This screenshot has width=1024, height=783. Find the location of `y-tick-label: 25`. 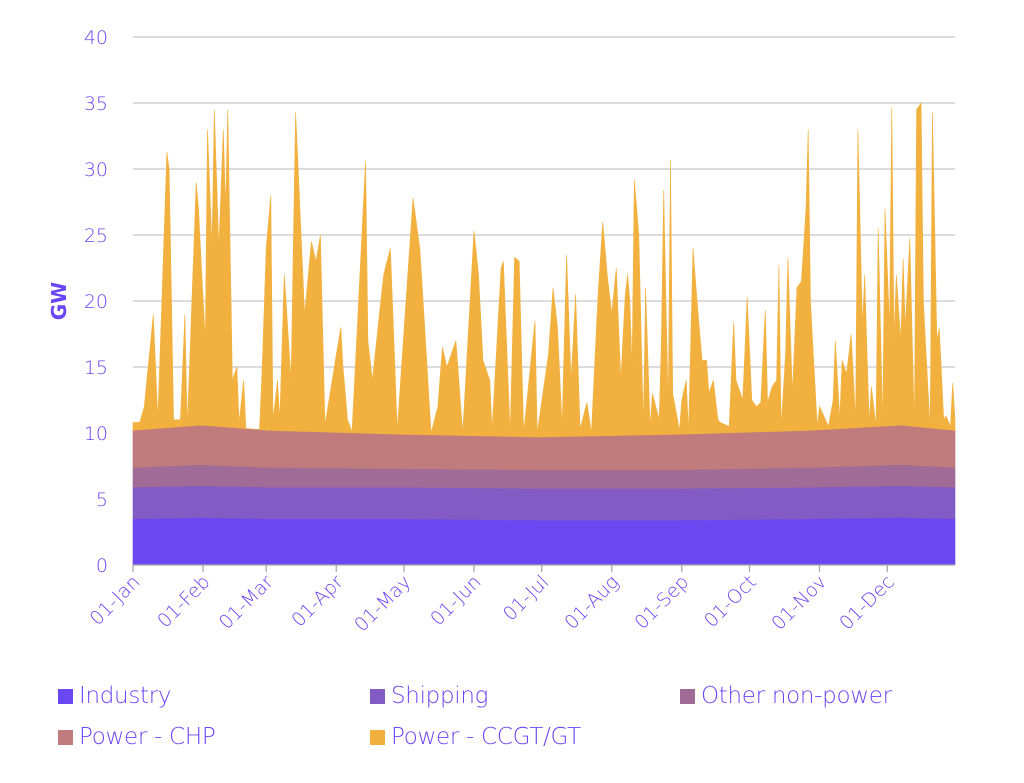

y-tick-label: 25 is located at coordinates (96, 236).